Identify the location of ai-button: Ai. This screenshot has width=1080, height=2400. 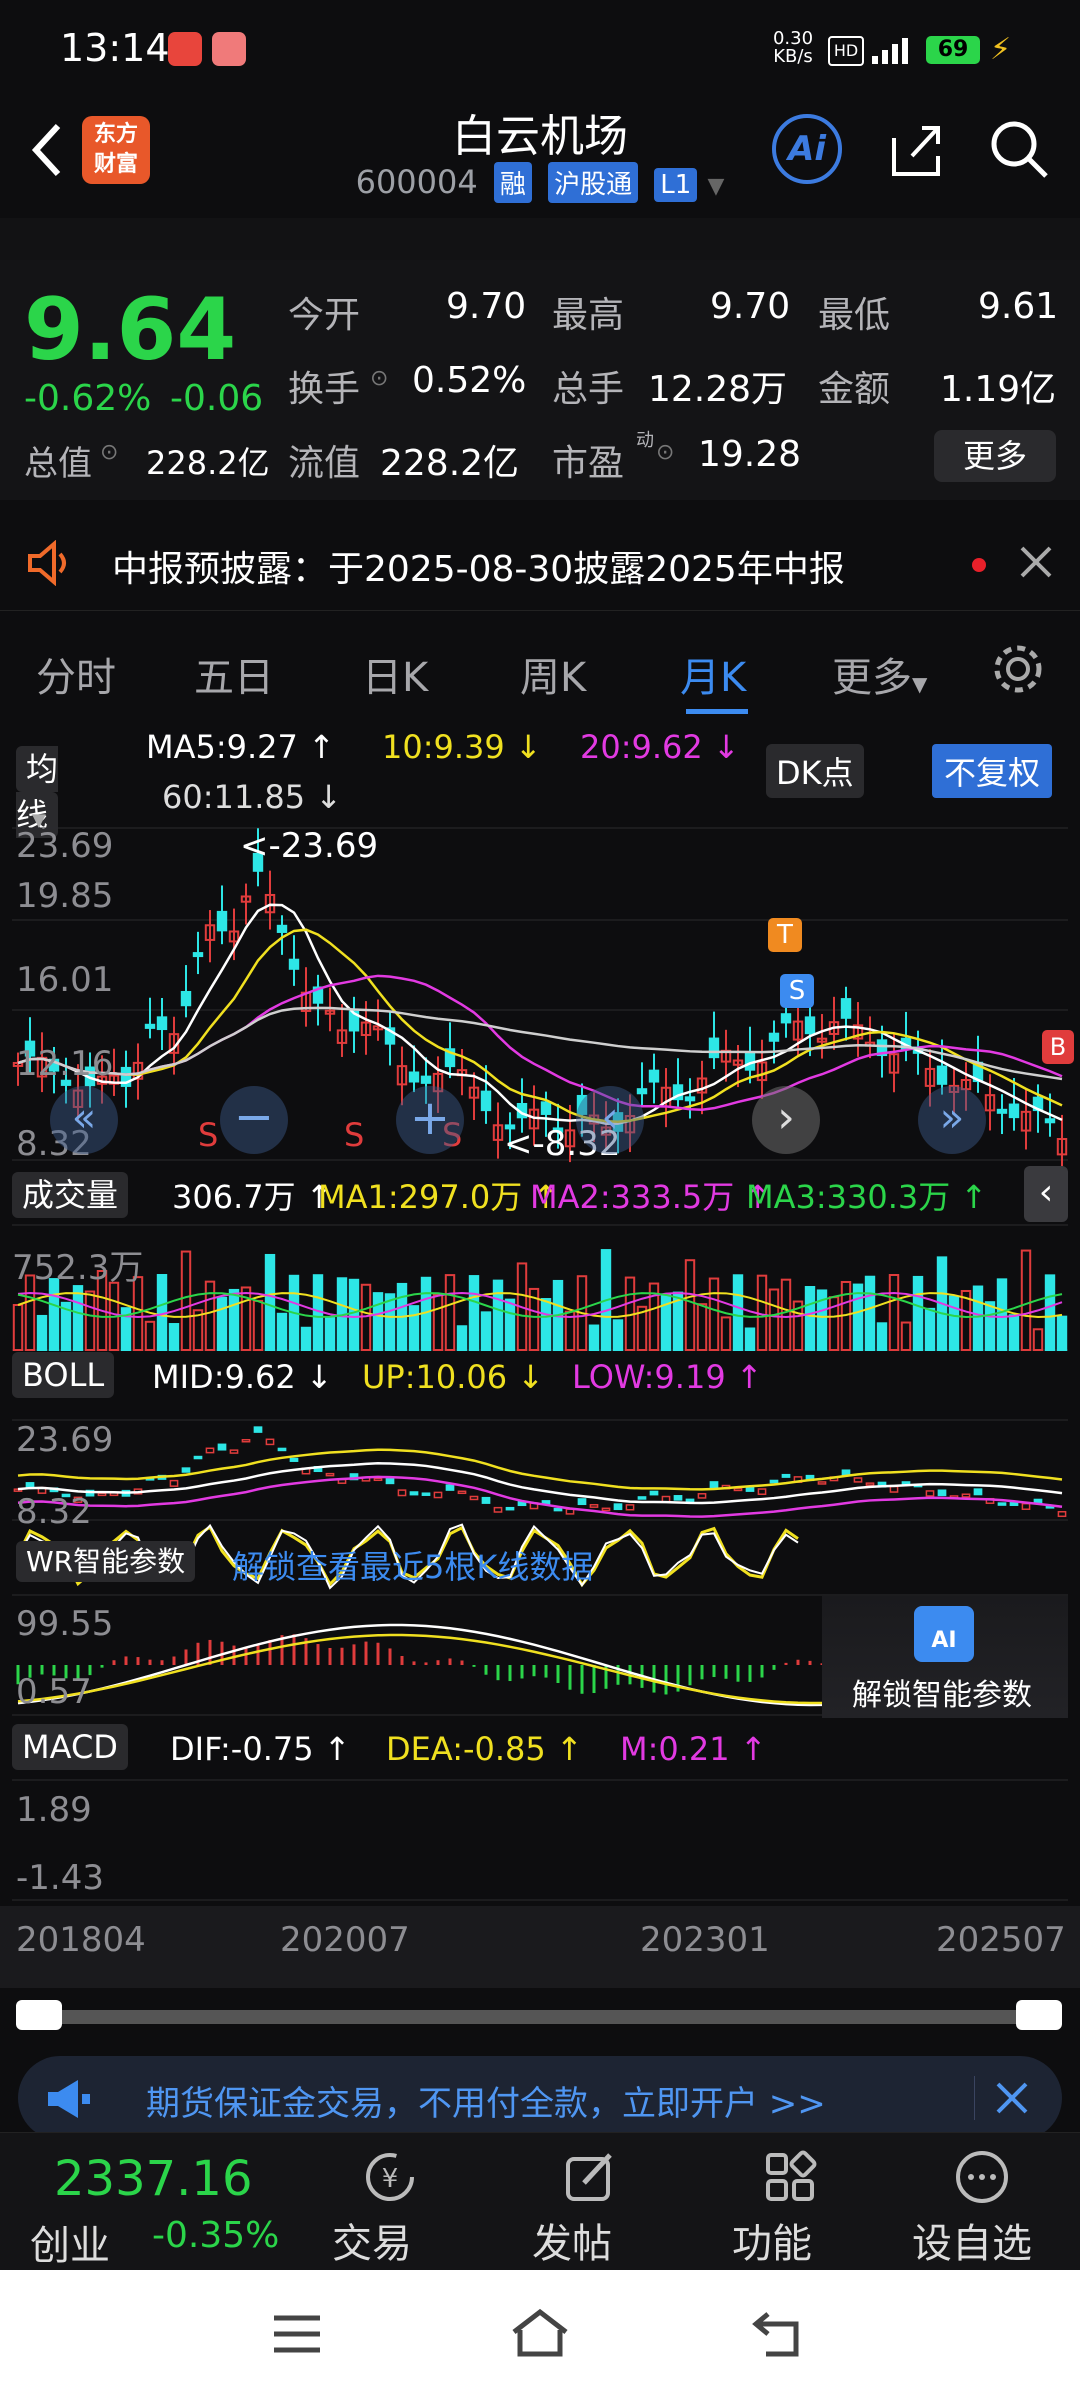
(807, 149).